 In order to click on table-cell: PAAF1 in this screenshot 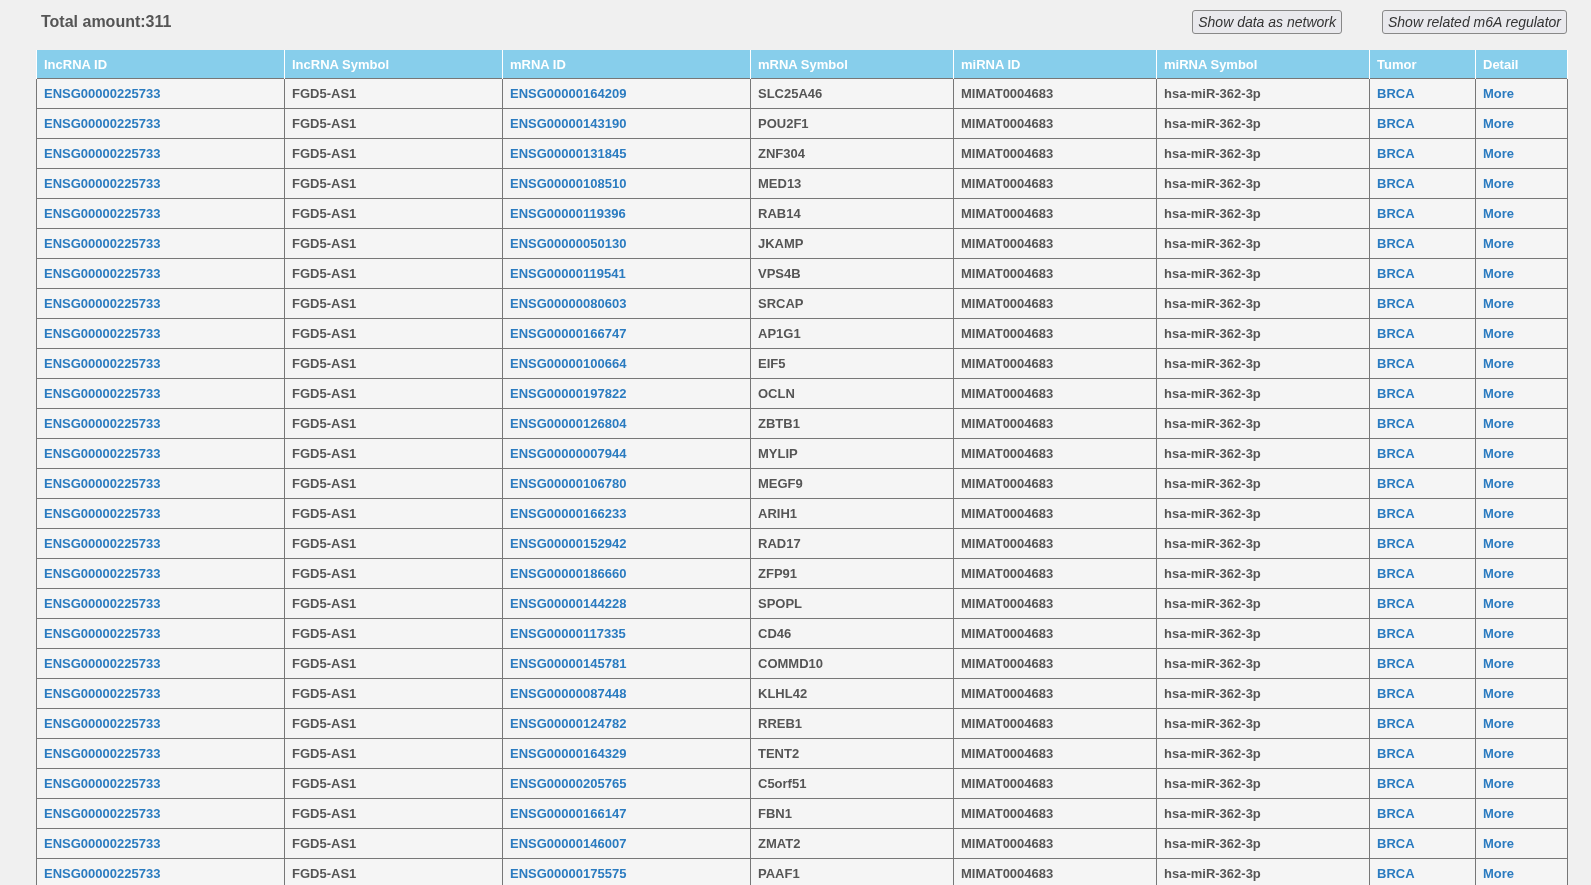, I will do `click(779, 873)`.